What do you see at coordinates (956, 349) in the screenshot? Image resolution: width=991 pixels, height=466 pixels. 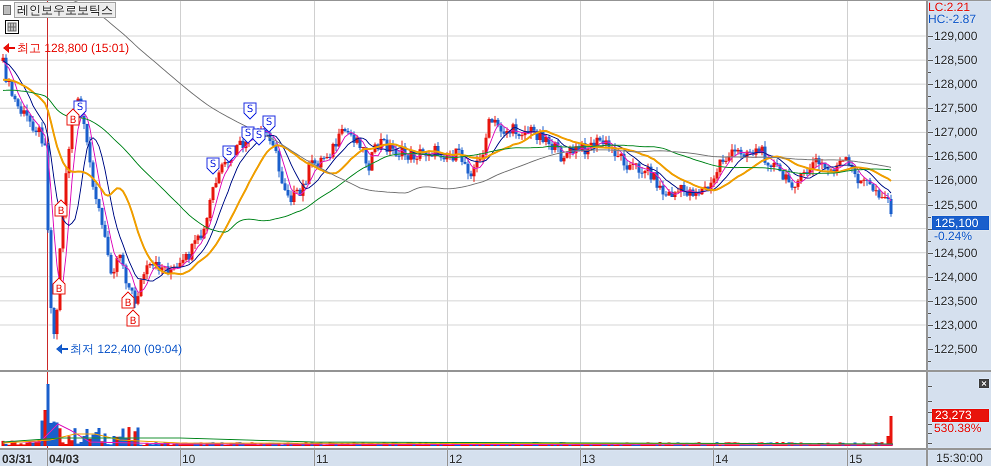 I see `axis-label: 122,500` at bounding box center [956, 349].